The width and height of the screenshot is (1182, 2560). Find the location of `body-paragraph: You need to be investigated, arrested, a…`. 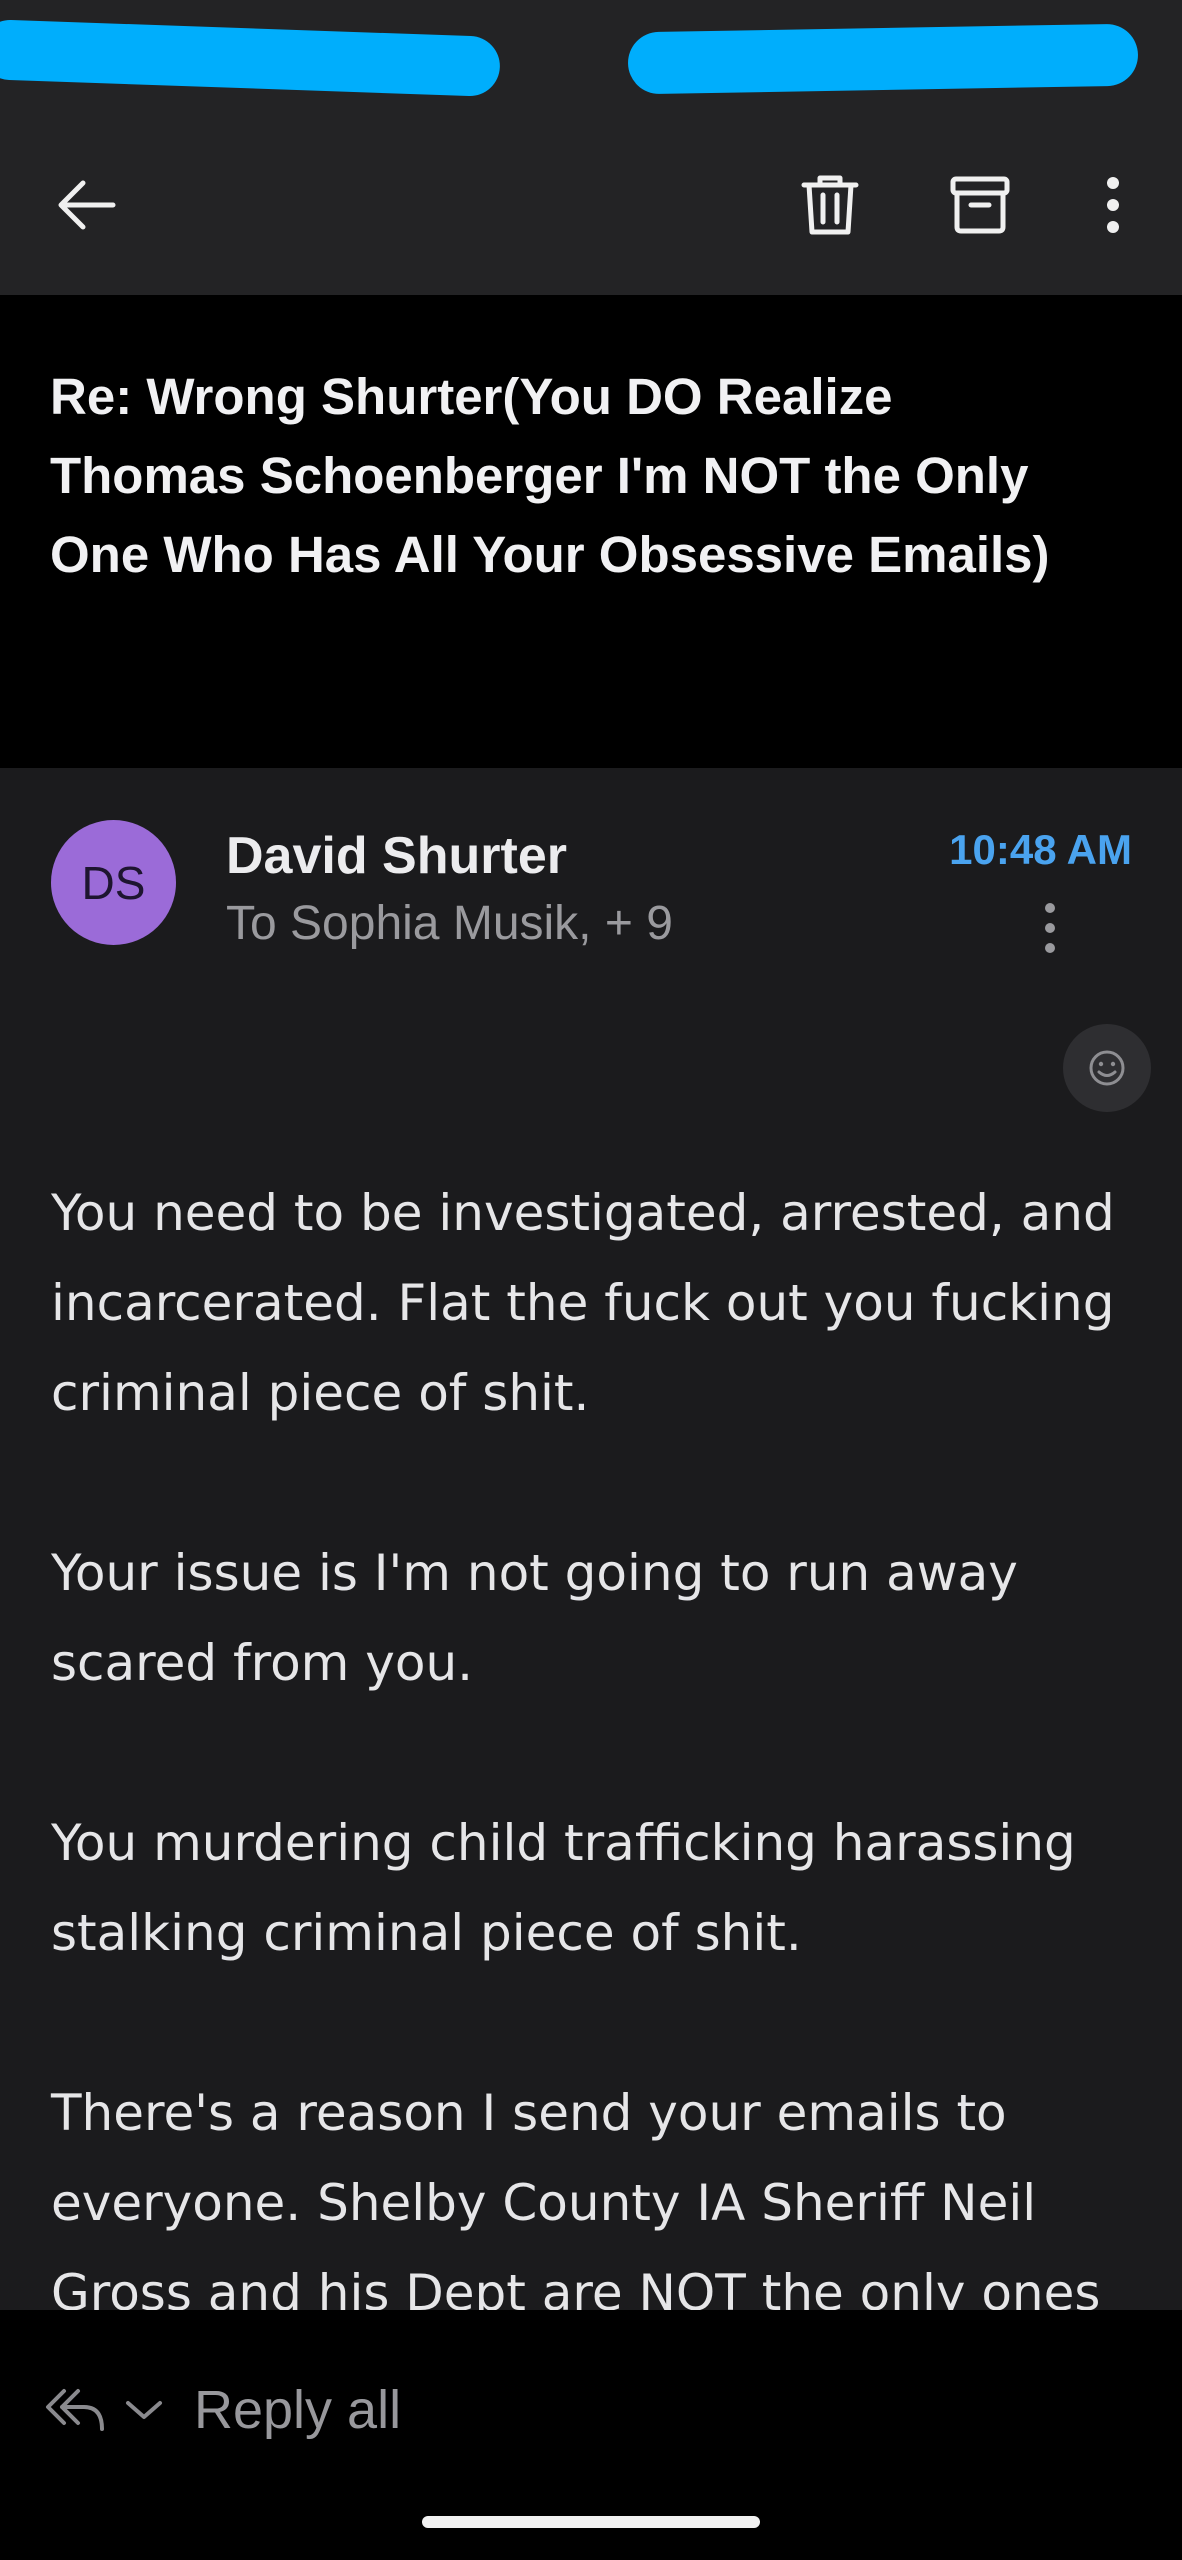

body-paragraph: You need to be investigated, arrested, a… is located at coordinates (583, 1303).